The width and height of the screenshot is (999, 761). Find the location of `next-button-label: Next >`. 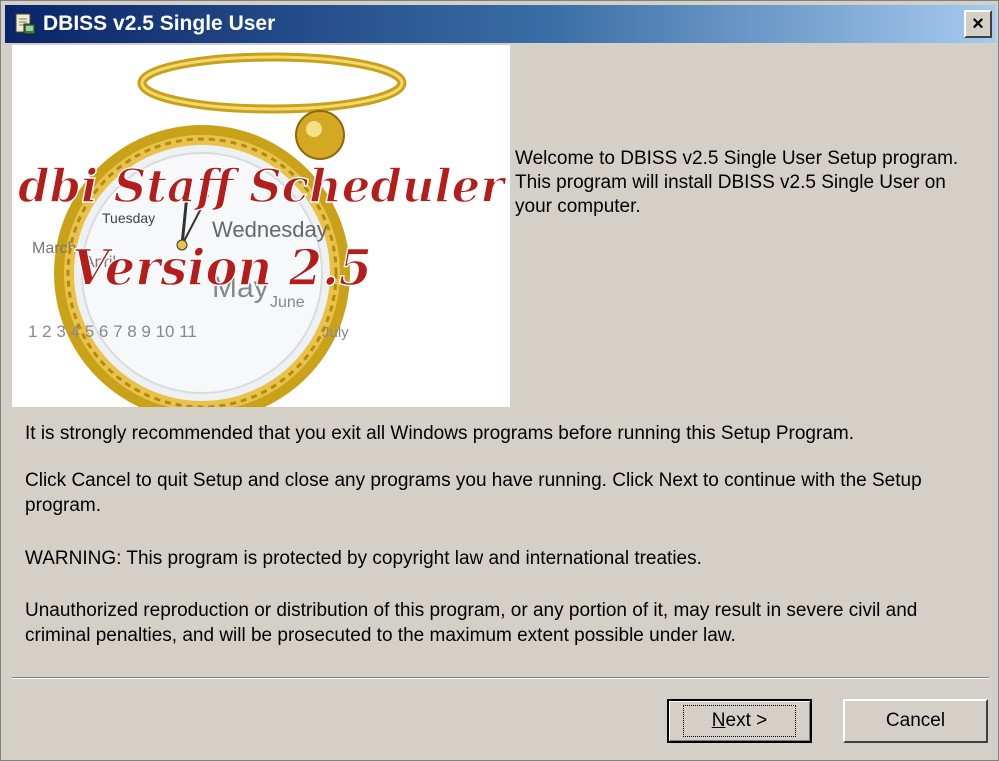

next-button-label: Next > is located at coordinates (739, 721).